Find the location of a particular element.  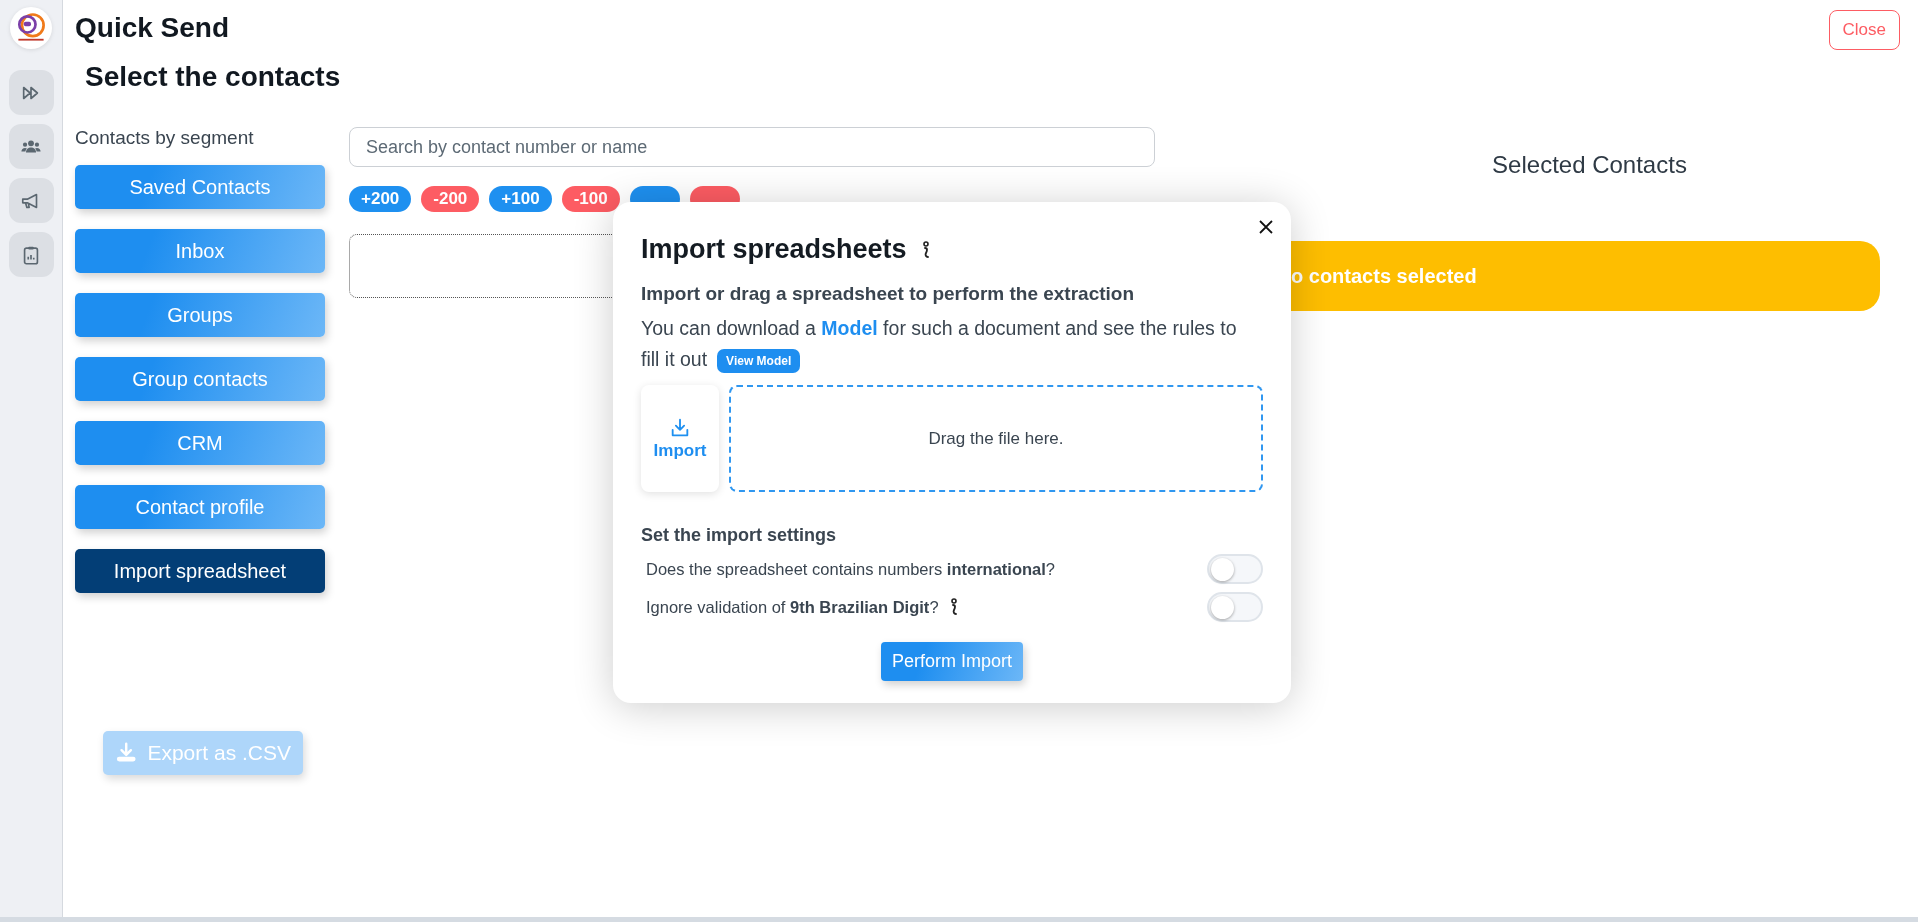

page-title: Quick Send is located at coordinates (152, 28).